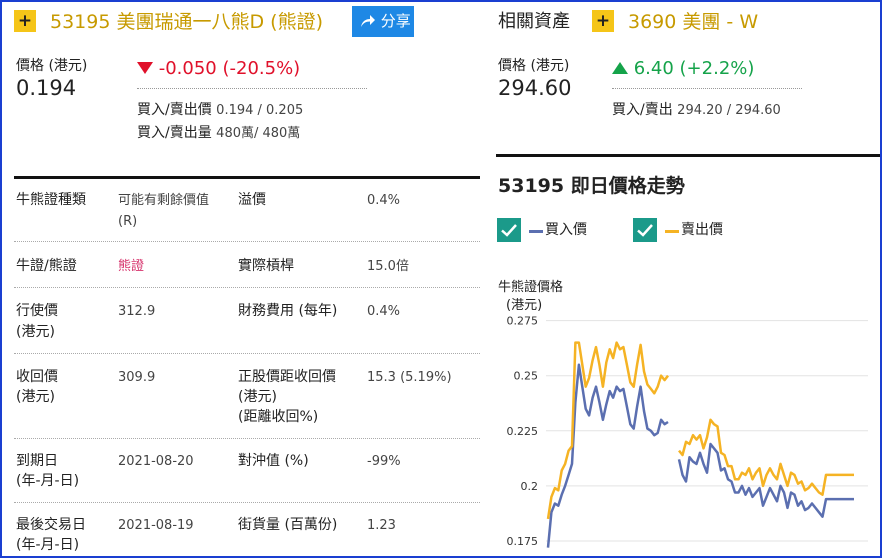 This screenshot has height=558, width=882. What do you see at coordinates (37, 311) in the screenshot?
I see `detail-key: 行使價` at bounding box center [37, 311].